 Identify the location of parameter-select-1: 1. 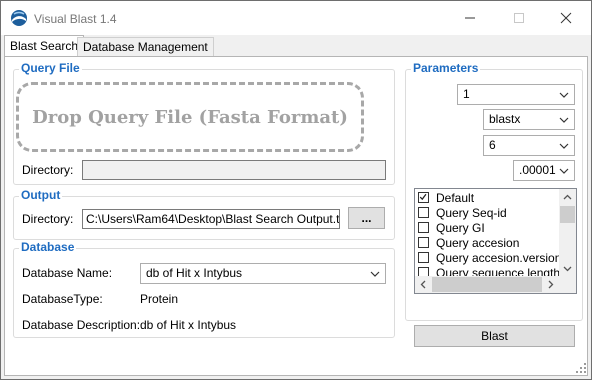
(516, 94).